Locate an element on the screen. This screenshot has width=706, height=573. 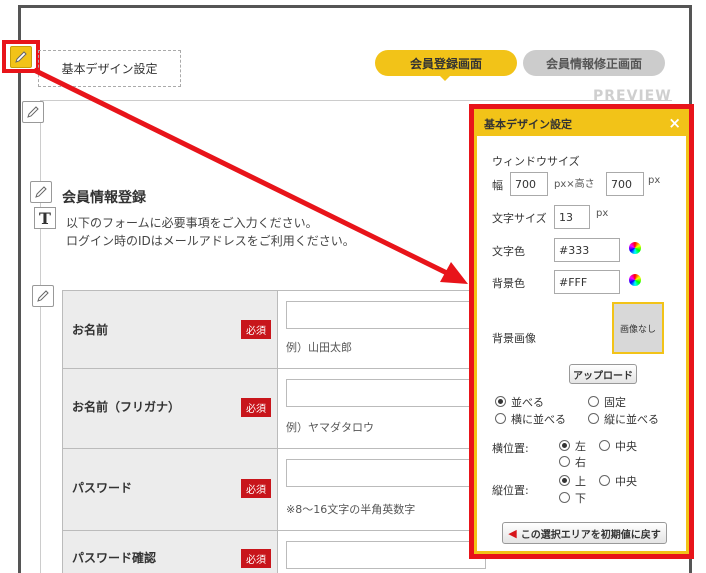
radio-label: 左 is located at coordinates (580, 446).